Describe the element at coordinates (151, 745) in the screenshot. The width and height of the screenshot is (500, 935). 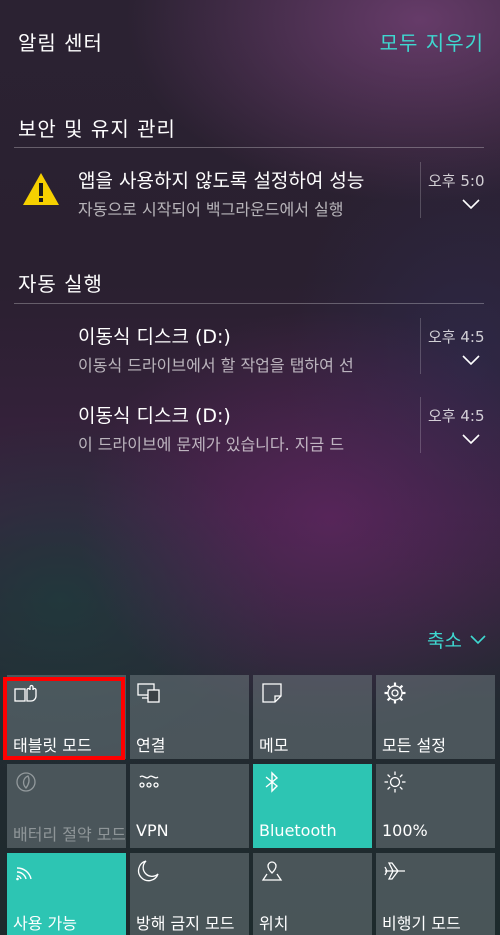
I see `tile-label: 연결` at that location.